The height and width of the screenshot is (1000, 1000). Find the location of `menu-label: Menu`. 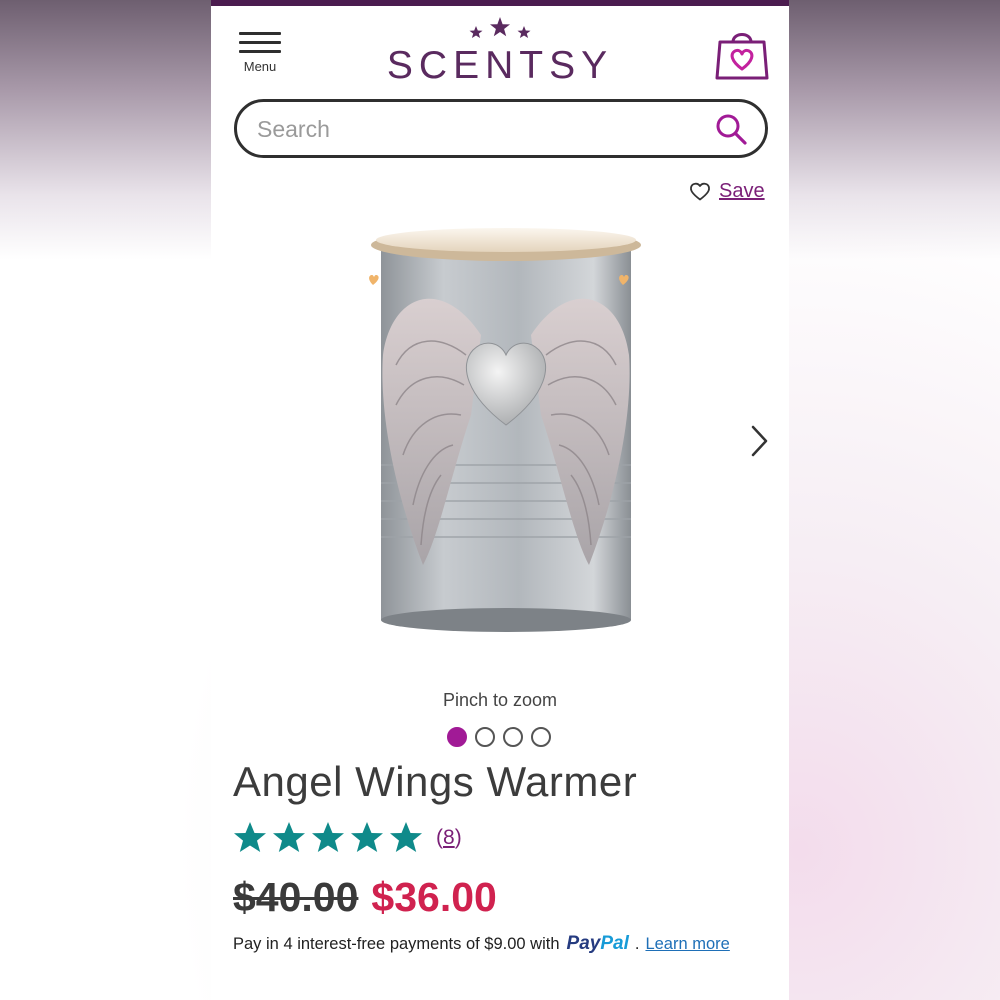

menu-label: Menu is located at coordinates (260, 66).